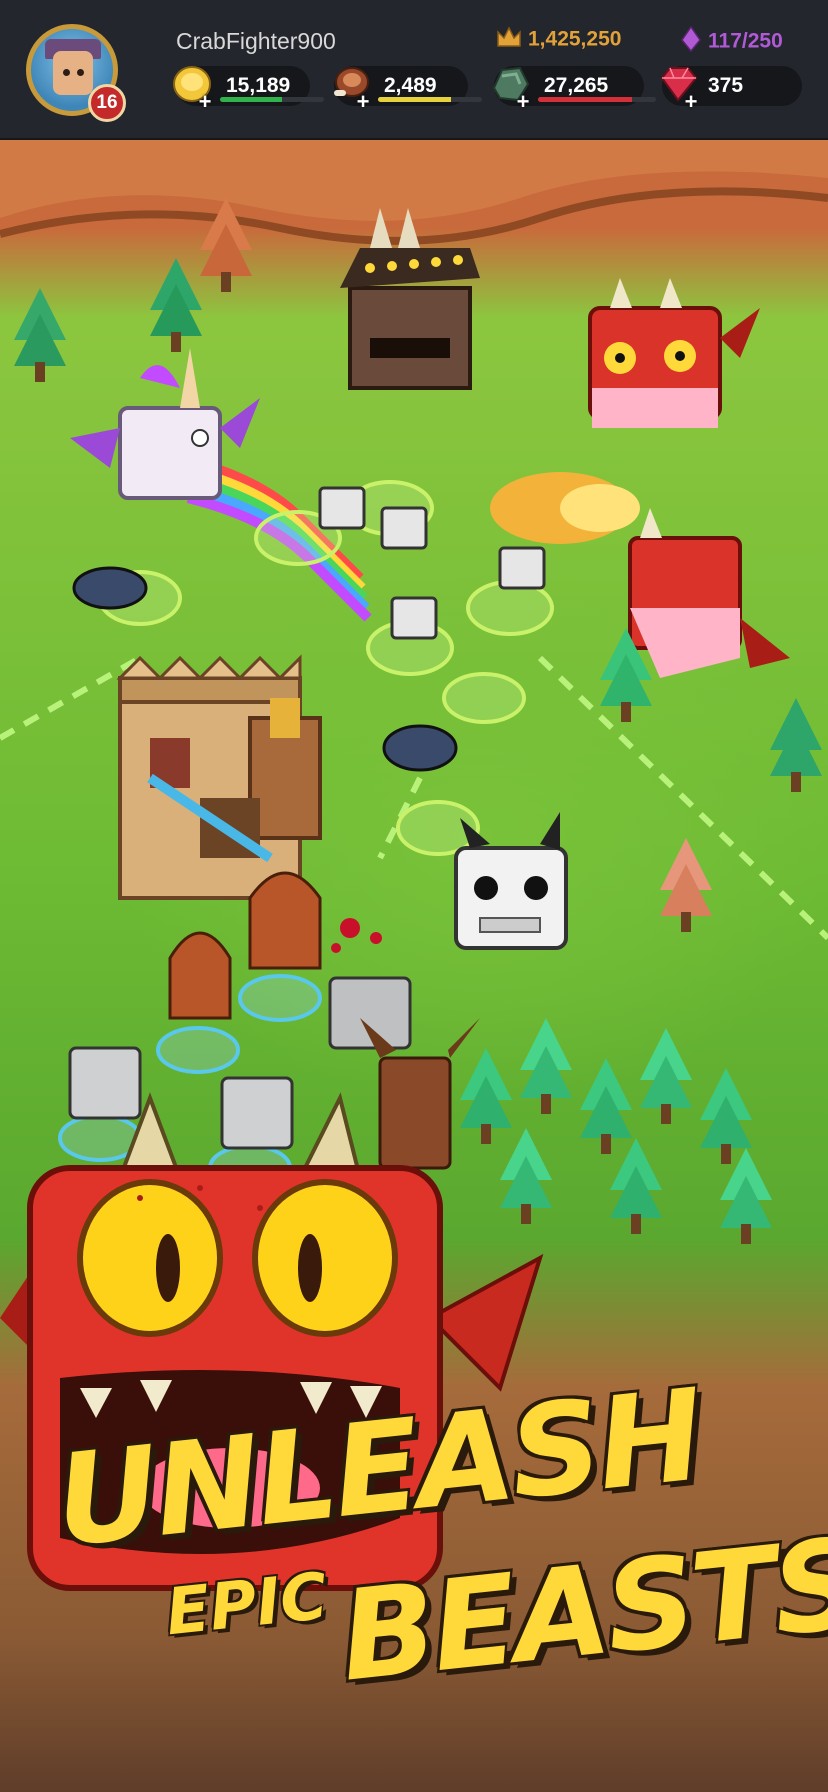  What do you see at coordinates (256, 41) in the screenshot?
I see `player-username: CrabFighter900` at bounding box center [256, 41].